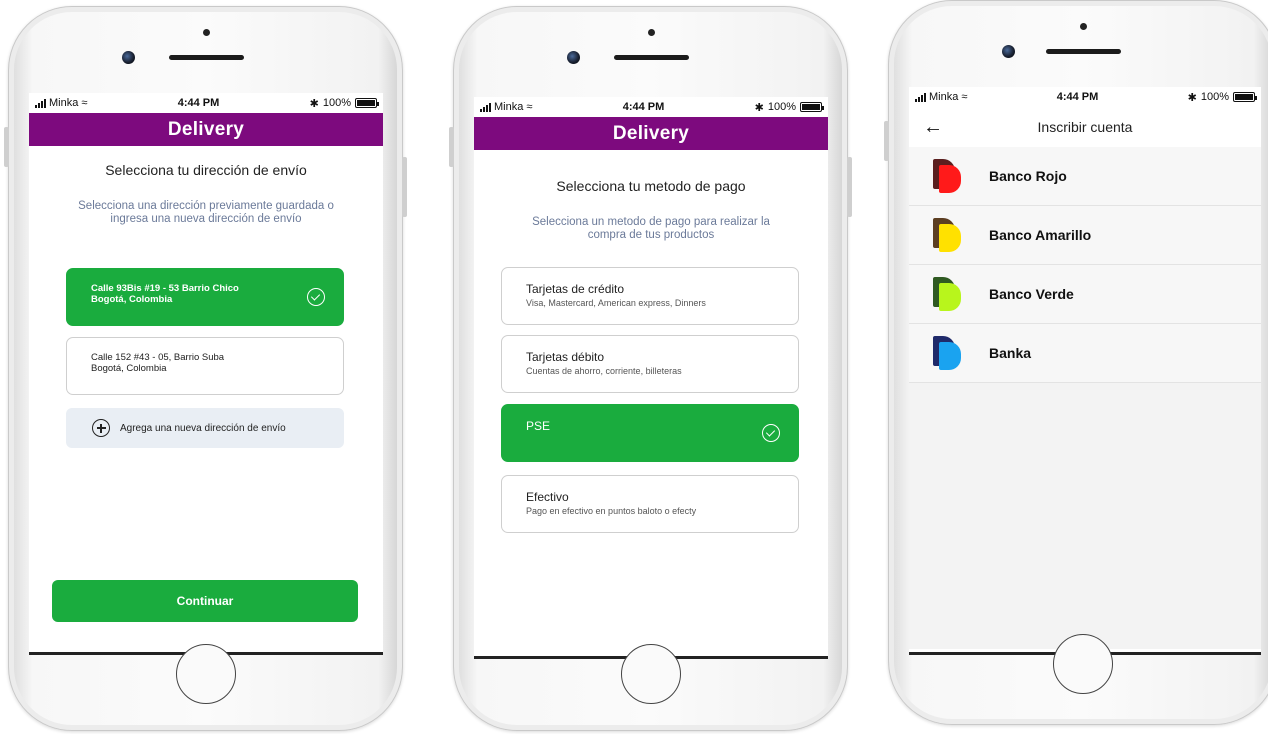  Describe the element at coordinates (206, 170) in the screenshot. I see `page-heading: Selecciona tu dirección de envío` at that location.